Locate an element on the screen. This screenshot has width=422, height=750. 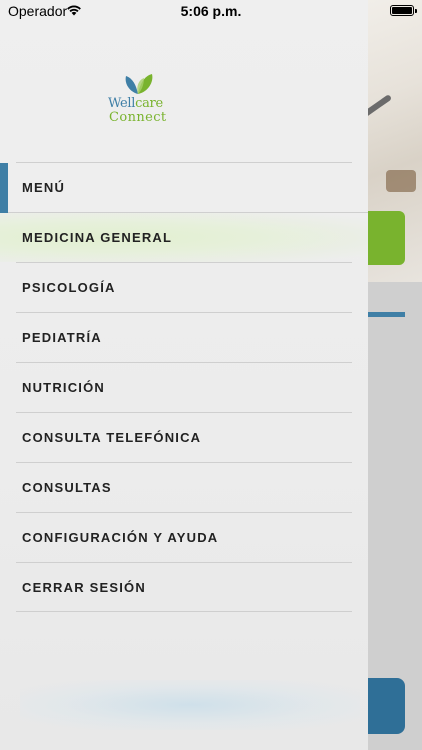
active-menu-indicator is located at coordinates (4, 188).